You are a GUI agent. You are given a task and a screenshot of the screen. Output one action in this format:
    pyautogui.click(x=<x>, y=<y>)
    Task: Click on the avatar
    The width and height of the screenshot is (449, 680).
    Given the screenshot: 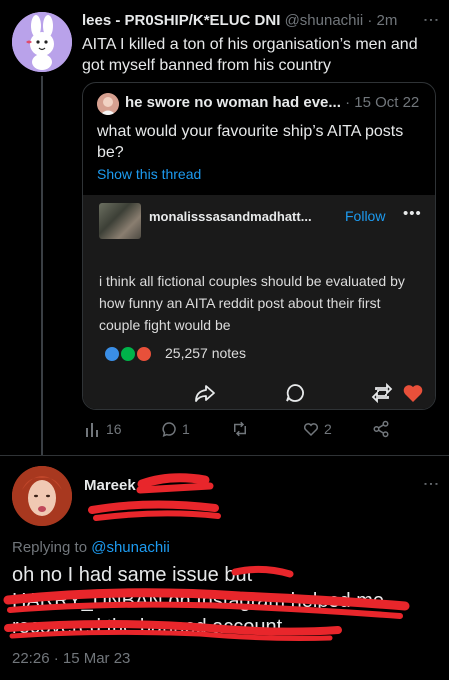 What is the action you would take?
    pyautogui.click(x=42, y=42)
    